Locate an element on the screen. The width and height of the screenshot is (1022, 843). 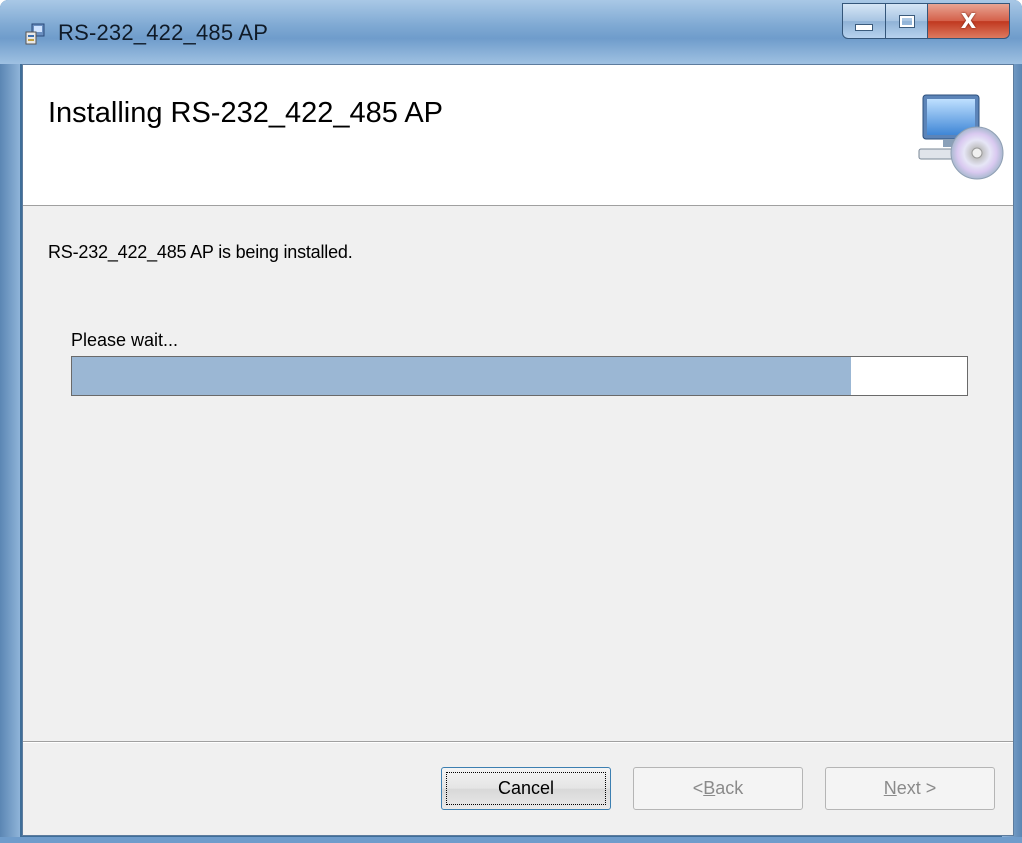
back-button: < Back is located at coordinates (718, 788).